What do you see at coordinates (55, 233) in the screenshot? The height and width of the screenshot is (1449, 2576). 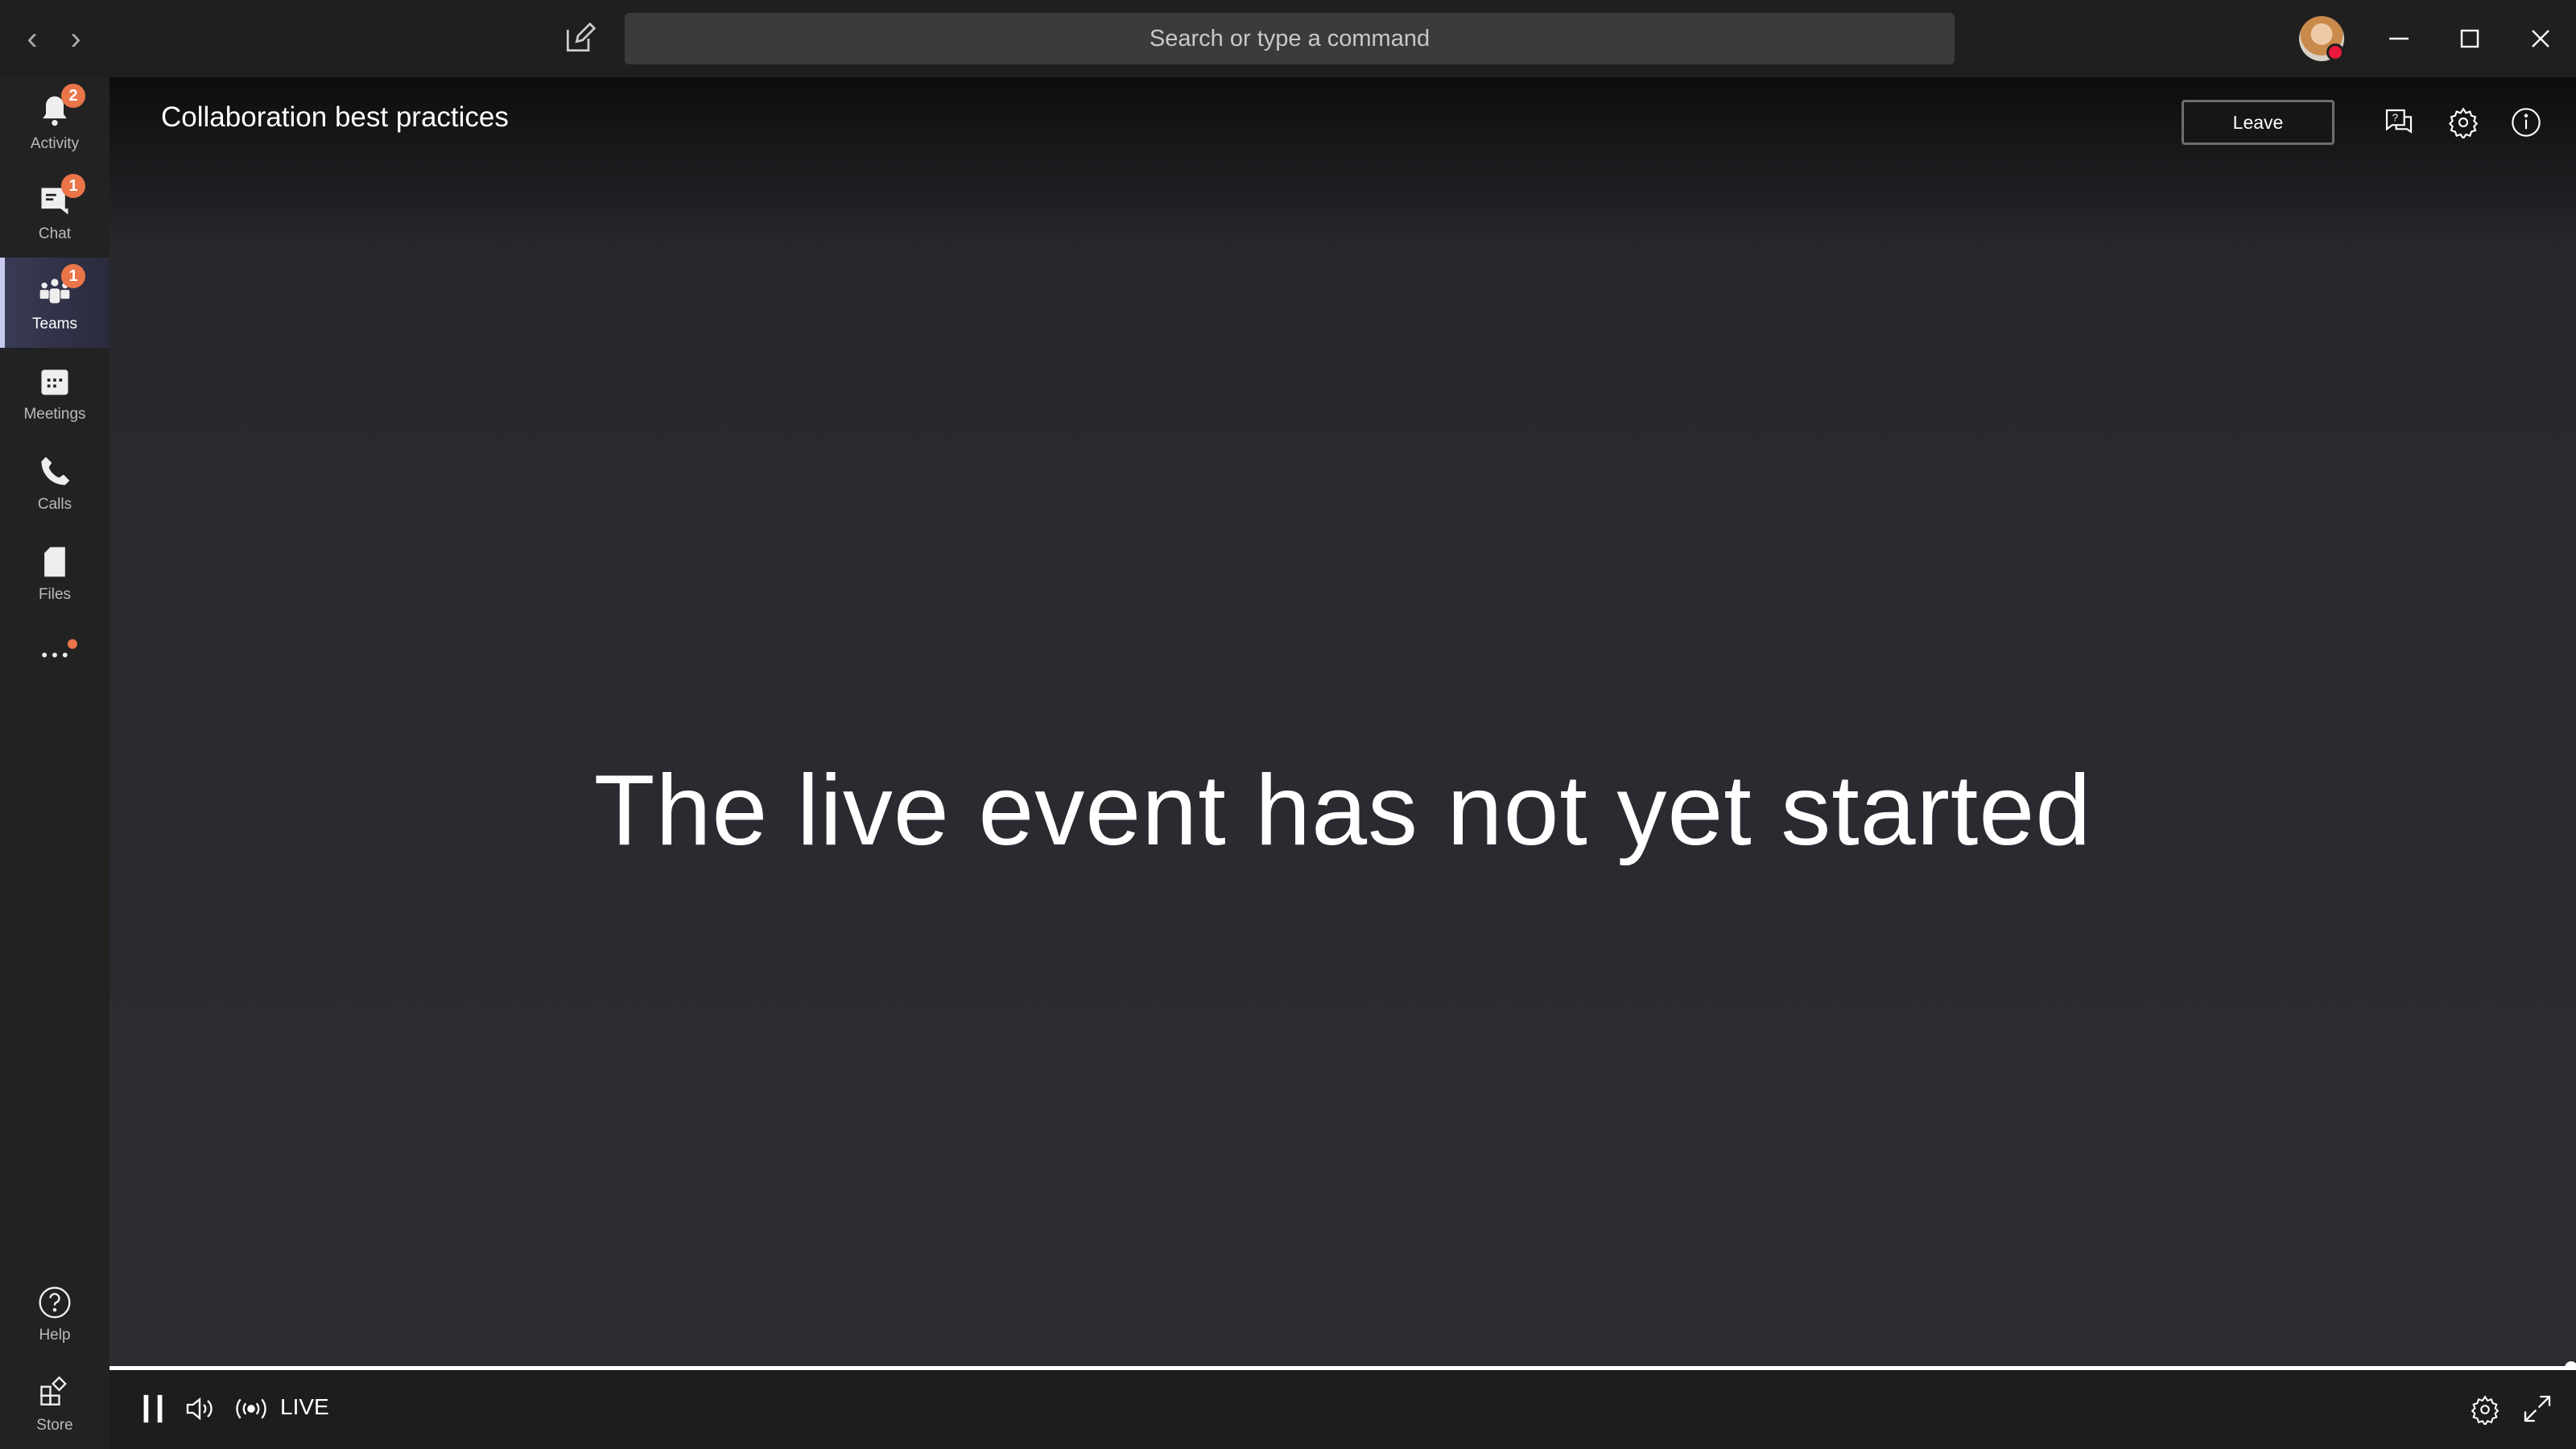 I see `sidebar-item-label: Chat` at bounding box center [55, 233].